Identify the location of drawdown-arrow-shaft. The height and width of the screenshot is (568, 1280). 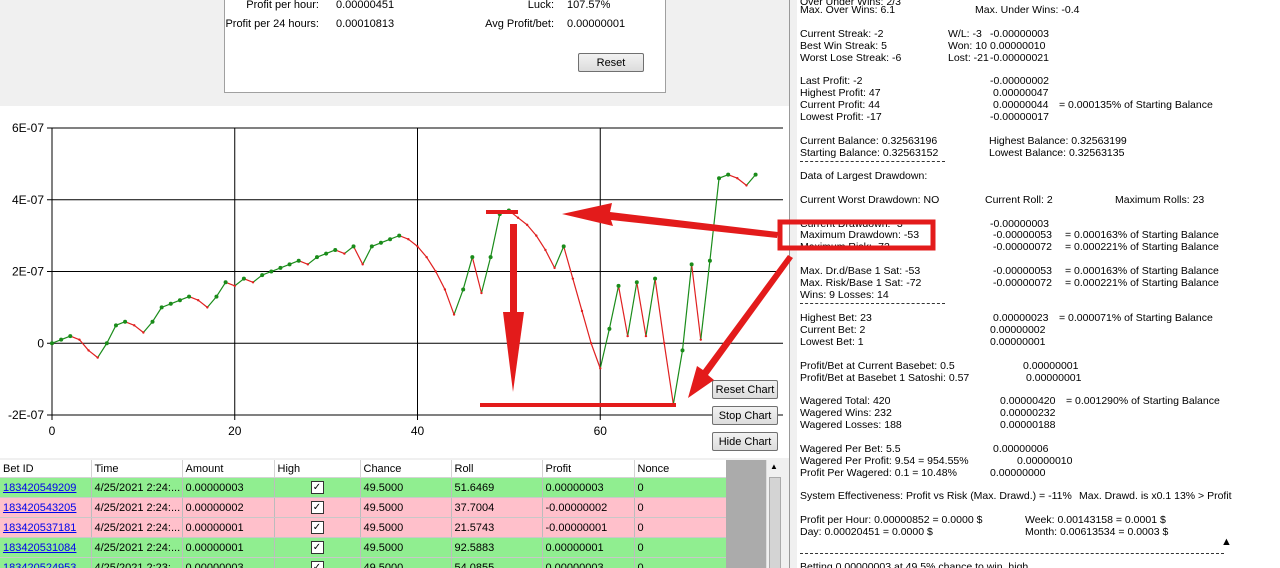
(513, 269).